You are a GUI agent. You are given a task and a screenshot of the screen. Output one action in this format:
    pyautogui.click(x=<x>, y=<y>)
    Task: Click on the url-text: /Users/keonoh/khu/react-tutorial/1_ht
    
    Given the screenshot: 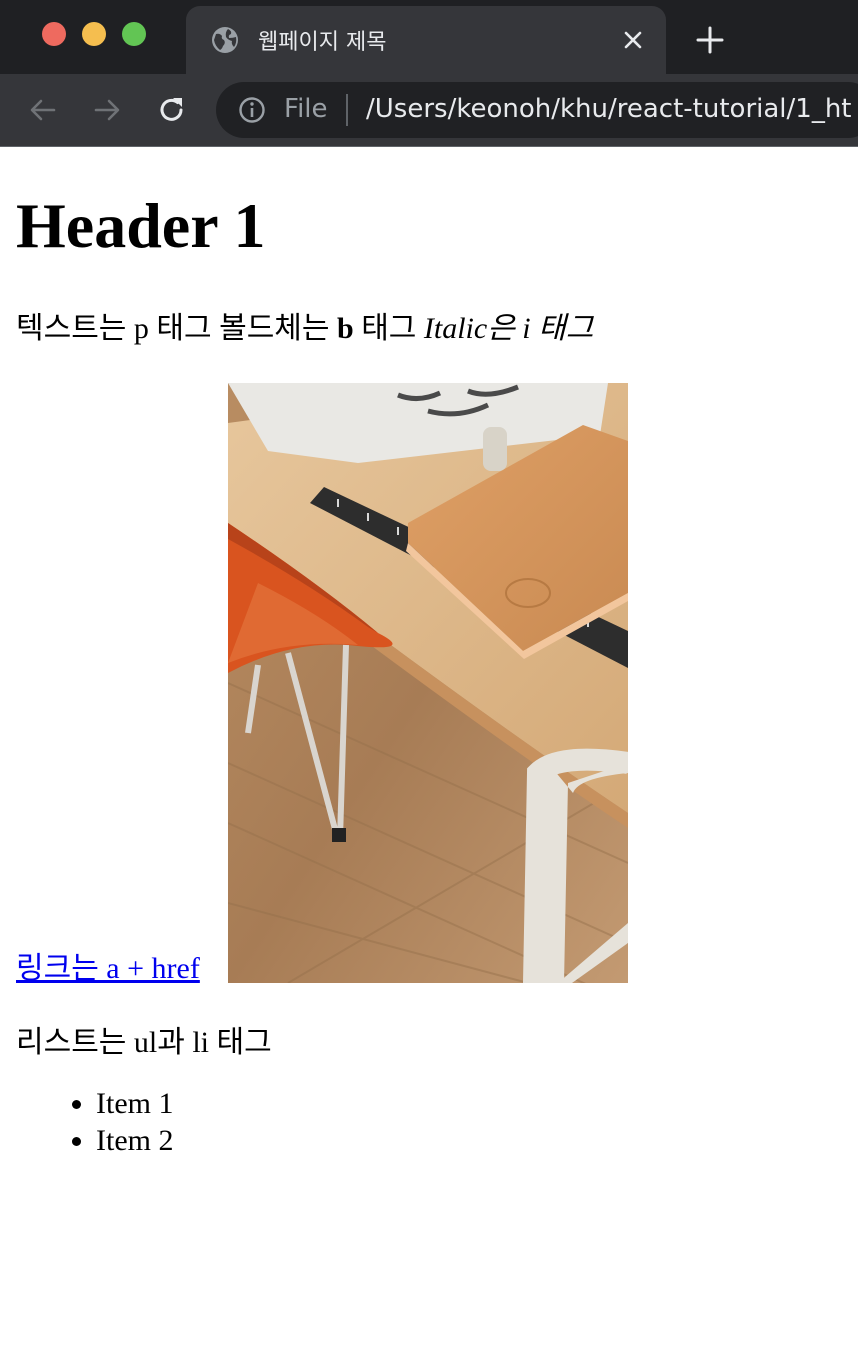 What is the action you would take?
    pyautogui.click(x=609, y=109)
    